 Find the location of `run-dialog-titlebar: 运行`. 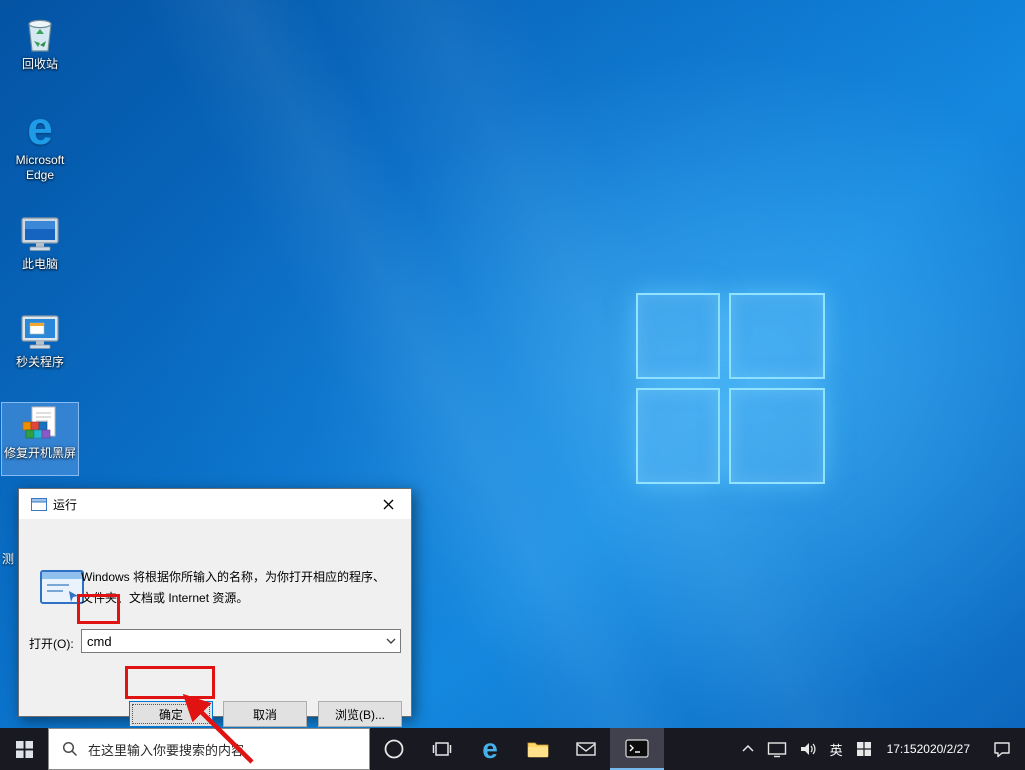

run-dialog-titlebar: 运行 is located at coordinates (215, 504).